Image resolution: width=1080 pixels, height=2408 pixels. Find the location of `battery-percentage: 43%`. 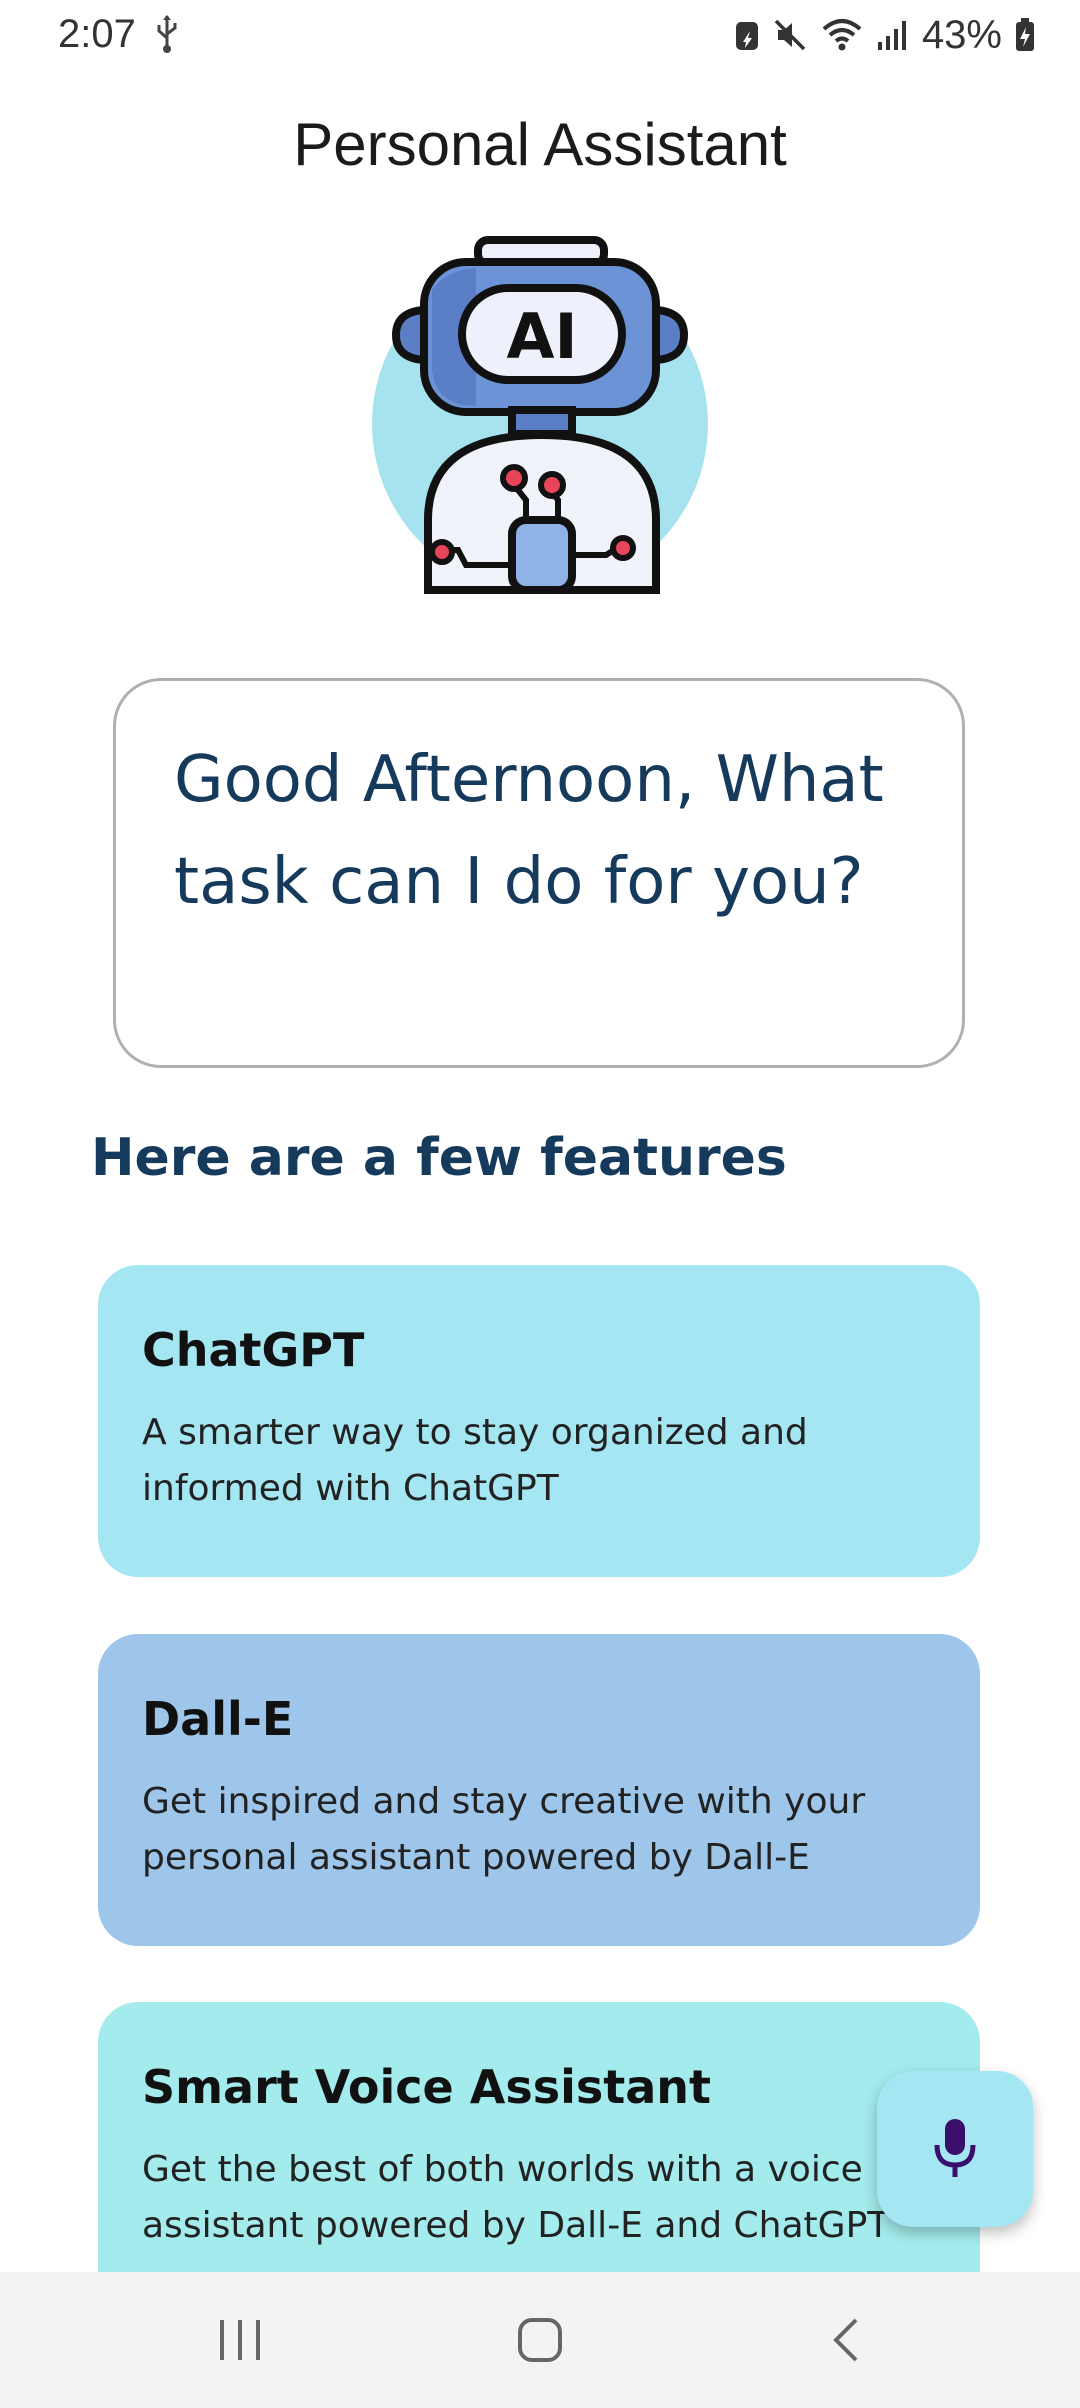

battery-percentage: 43% is located at coordinates (961, 34).